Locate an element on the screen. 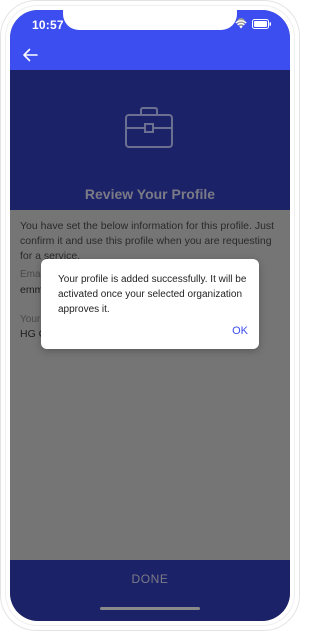  ok-button: OK is located at coordinates (240, 331).